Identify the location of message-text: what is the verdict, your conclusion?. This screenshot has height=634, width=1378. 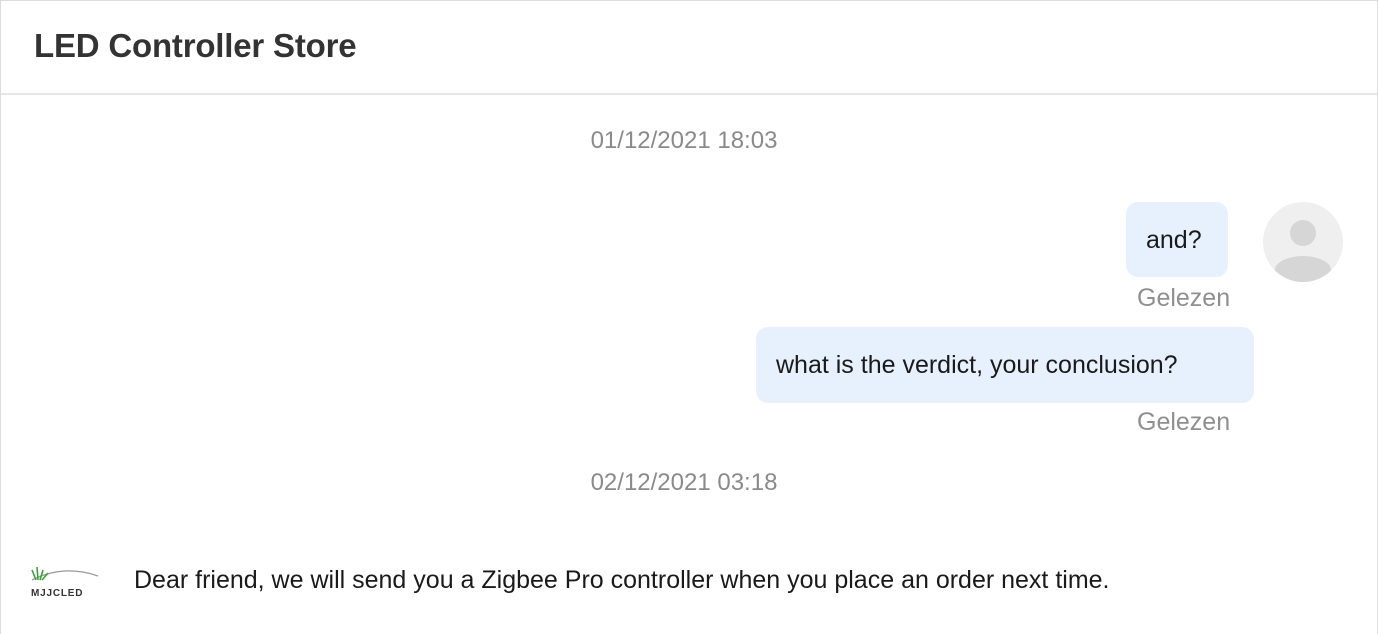
(977, 365).